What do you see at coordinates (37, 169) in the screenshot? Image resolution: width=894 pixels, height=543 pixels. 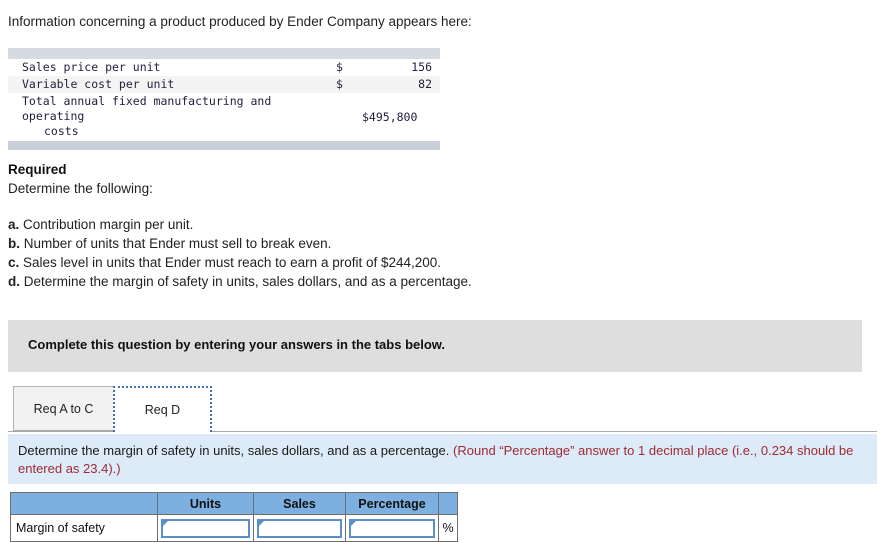 I see `required-heading: Required` at bounding box center [37, 169].